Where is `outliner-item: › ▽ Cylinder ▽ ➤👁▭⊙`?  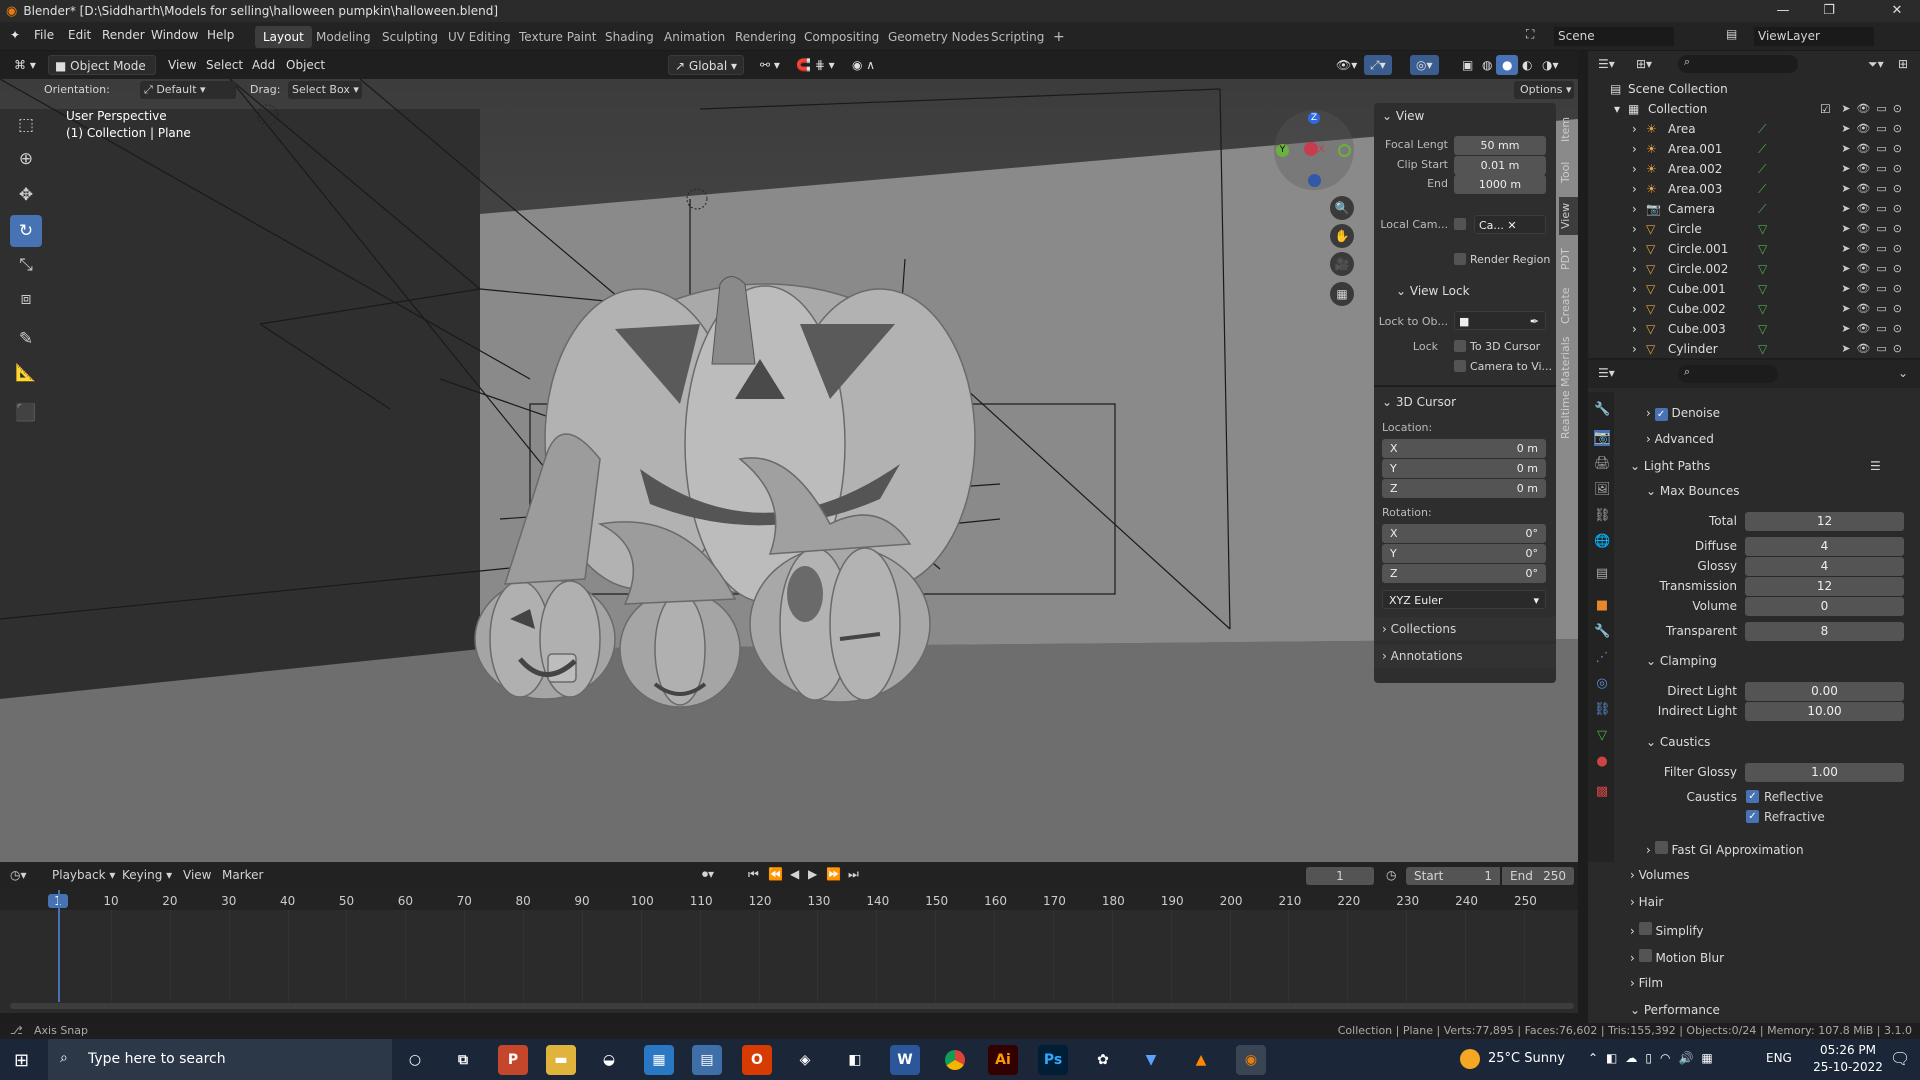 outliner-item: › ▽ Cylinder ▽ ➤👁▭⊙ is located at coordinates (1754, 349).